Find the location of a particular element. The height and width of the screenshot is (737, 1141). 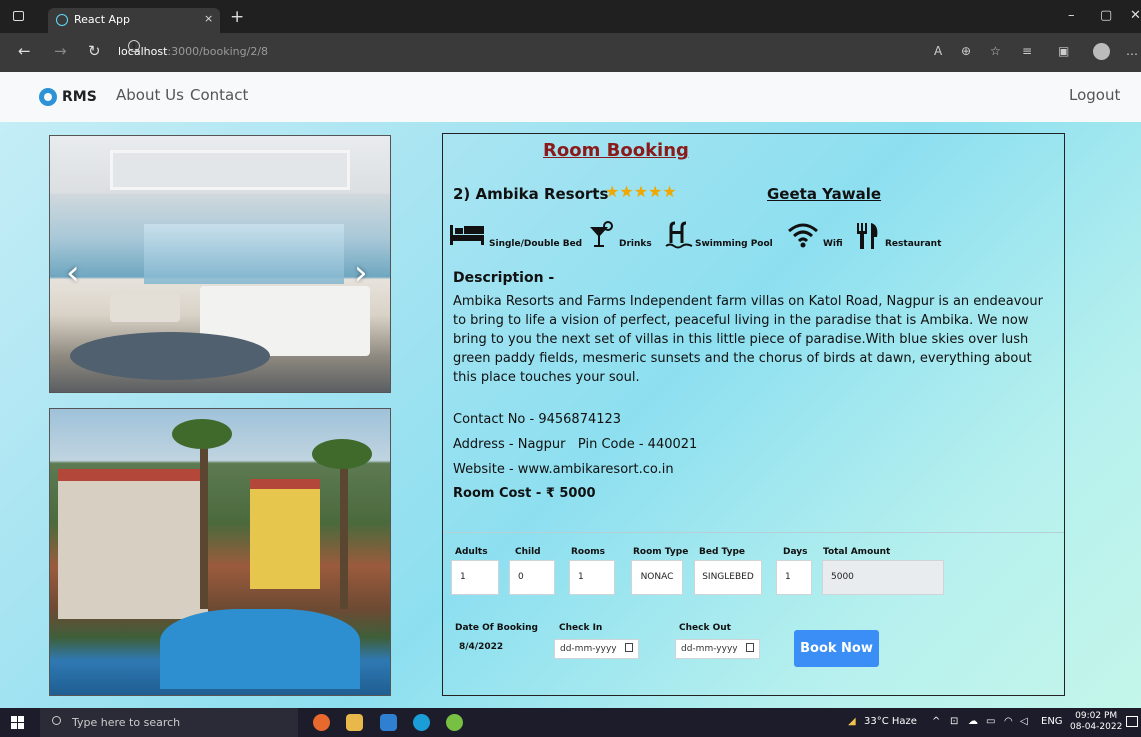

wifi-tray-icon: ◠ is located at coordinates (1008, 721).